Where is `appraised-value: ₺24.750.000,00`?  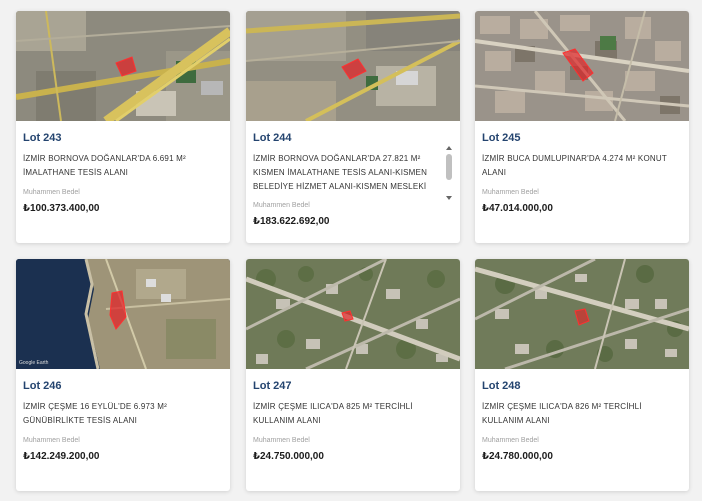 appraised-value: ₺24.750.000,00 is located at coordinates (288, 456).